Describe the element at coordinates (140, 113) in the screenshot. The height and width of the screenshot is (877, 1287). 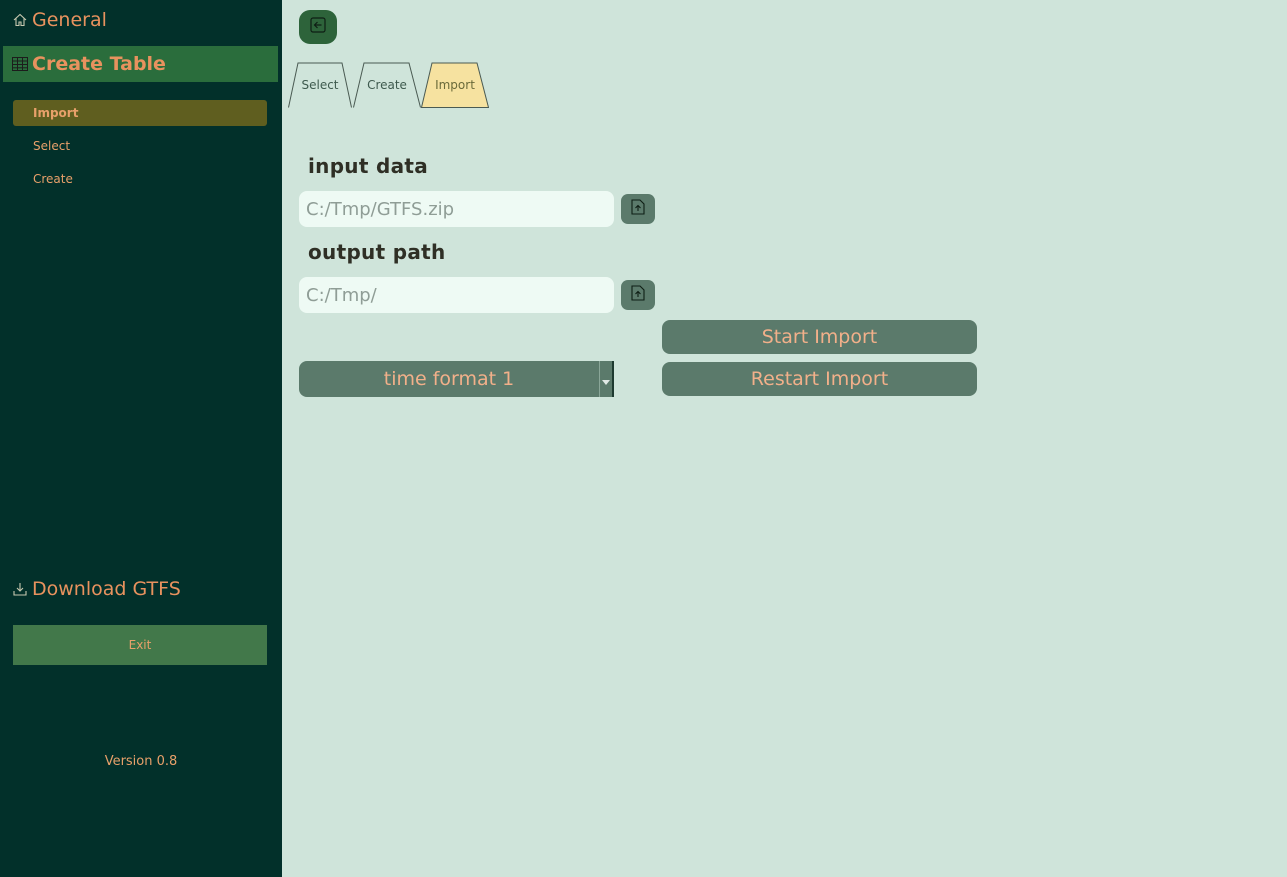
I see `sidebar-item-import: Import` at that location.